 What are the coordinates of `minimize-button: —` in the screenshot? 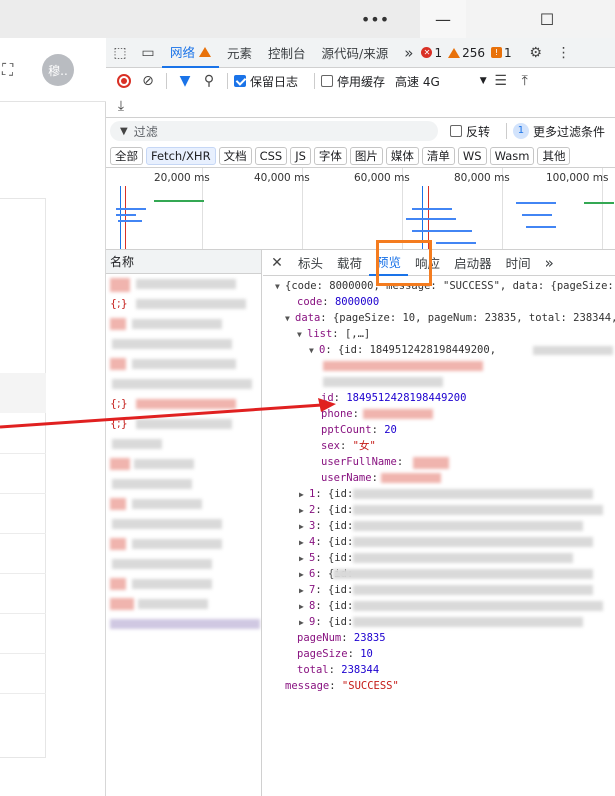 It's located at (443, 19).